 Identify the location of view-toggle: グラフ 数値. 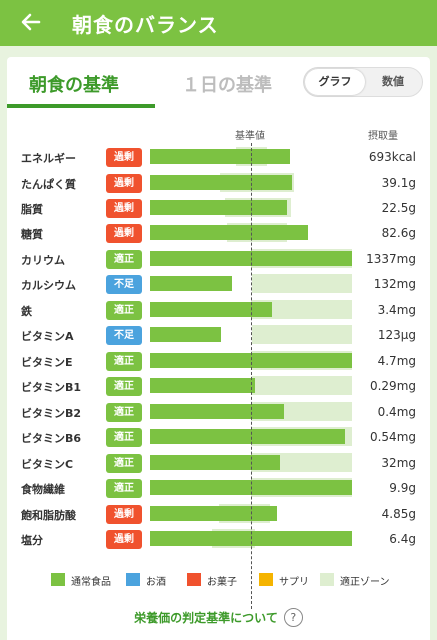
(363, 82).